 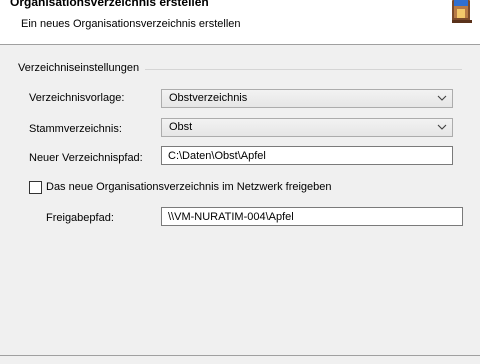 I want to click on share-path-label: Freigabepfad:, so click(x=80, y=218).